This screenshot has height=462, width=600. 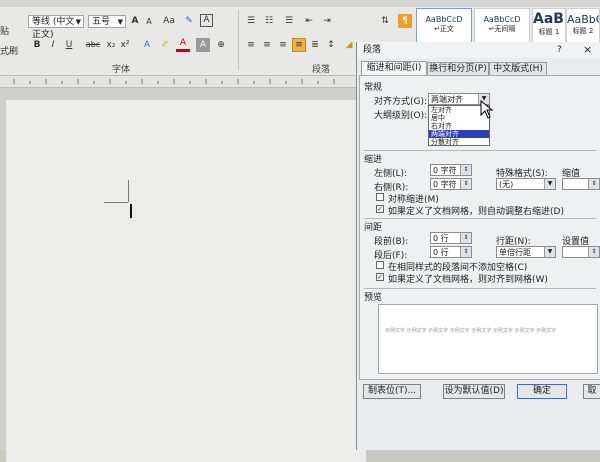 I want to click on align-right-icon: ≡, so click(x=283, y=45).